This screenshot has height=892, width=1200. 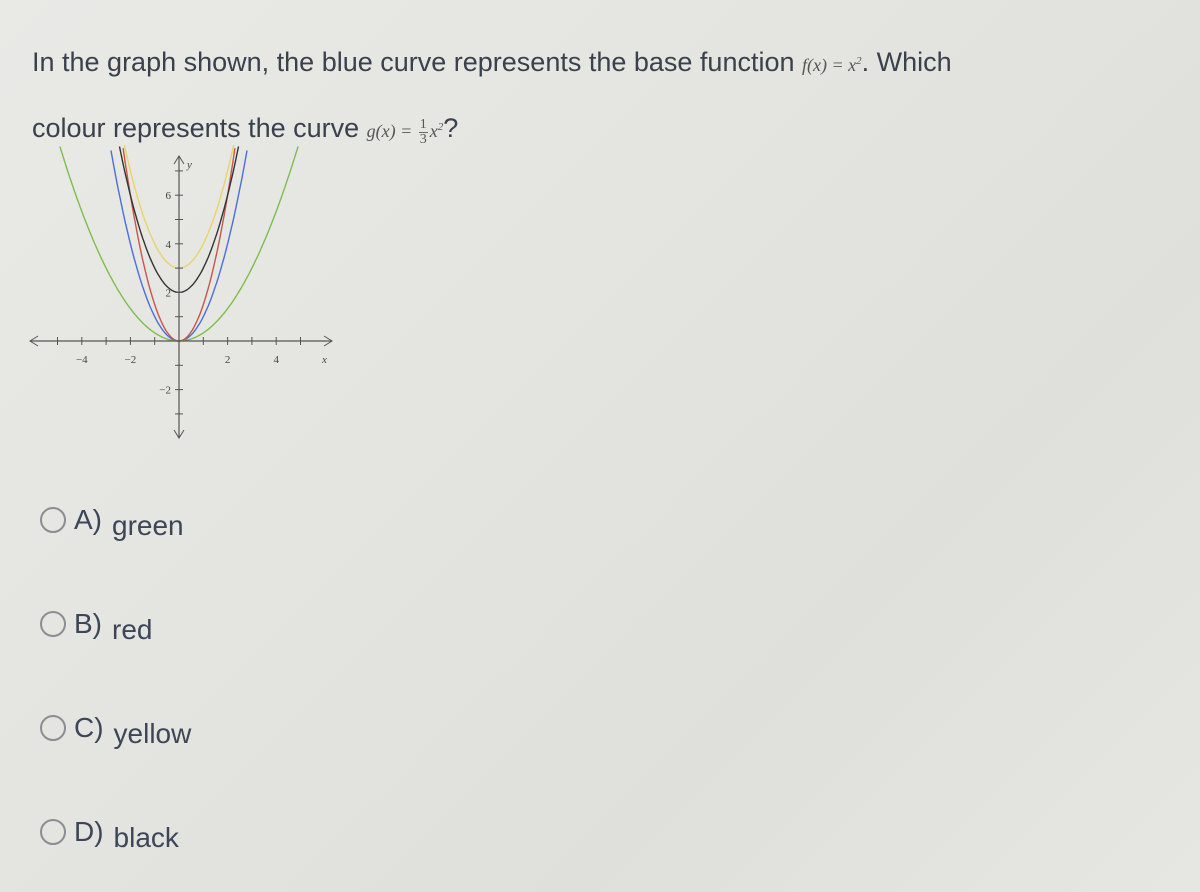 What do you see at coordinates (152, 733) in the screenshot?
I see `option-text: yellow` at bounding box center [152, 733].